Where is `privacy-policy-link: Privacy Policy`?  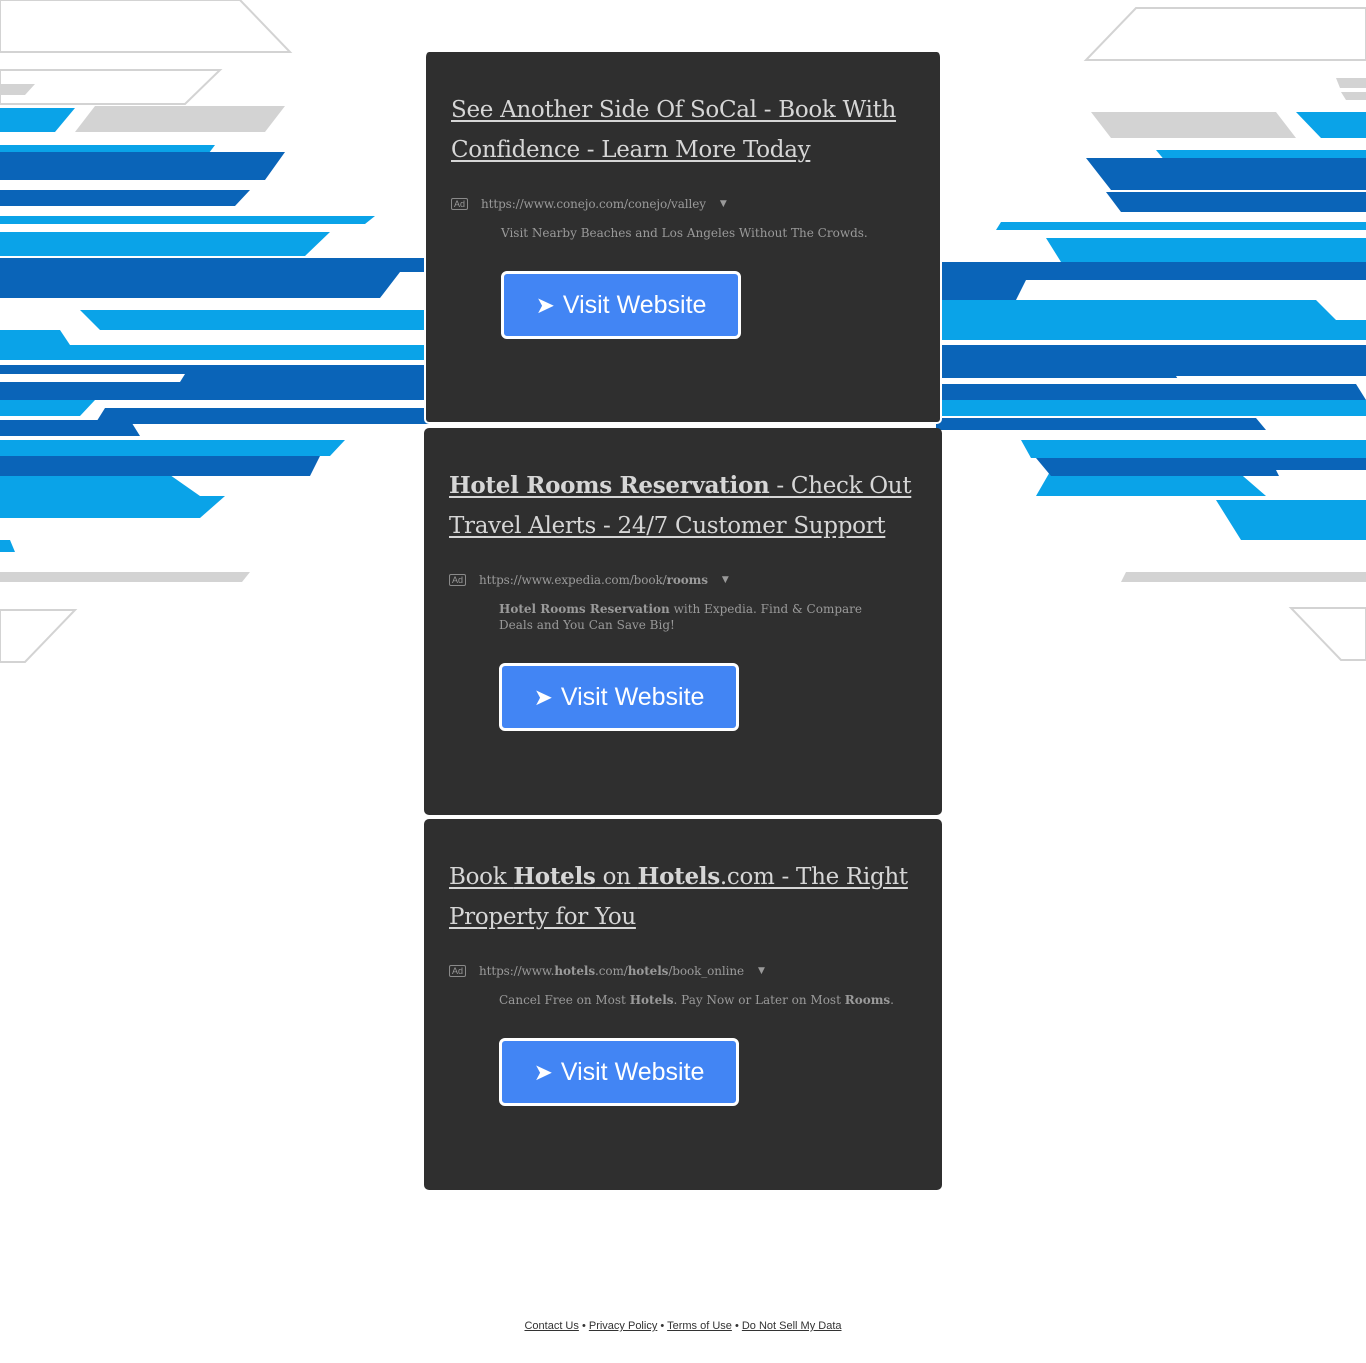
privacy-policy-link: Privacy Policy is located at coordinates (623, 1326).